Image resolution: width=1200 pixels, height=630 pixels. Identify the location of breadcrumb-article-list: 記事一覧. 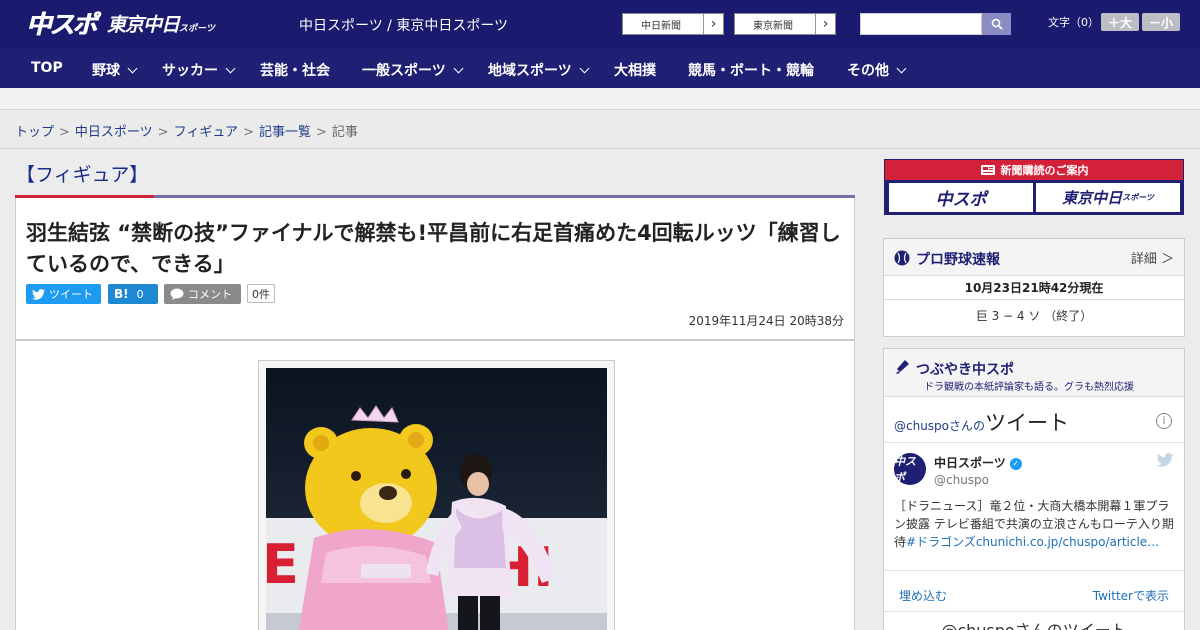
(285, 132).